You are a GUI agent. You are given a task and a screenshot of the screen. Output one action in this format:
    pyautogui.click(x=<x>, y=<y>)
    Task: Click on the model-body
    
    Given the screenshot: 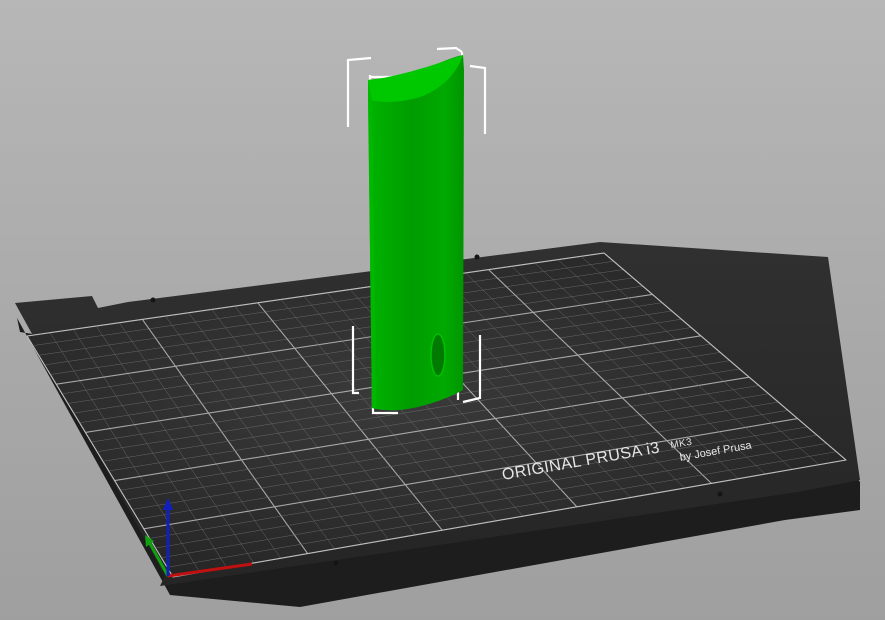 What is the action you would take?
    pyautogui.click(x=416, y=233)
    